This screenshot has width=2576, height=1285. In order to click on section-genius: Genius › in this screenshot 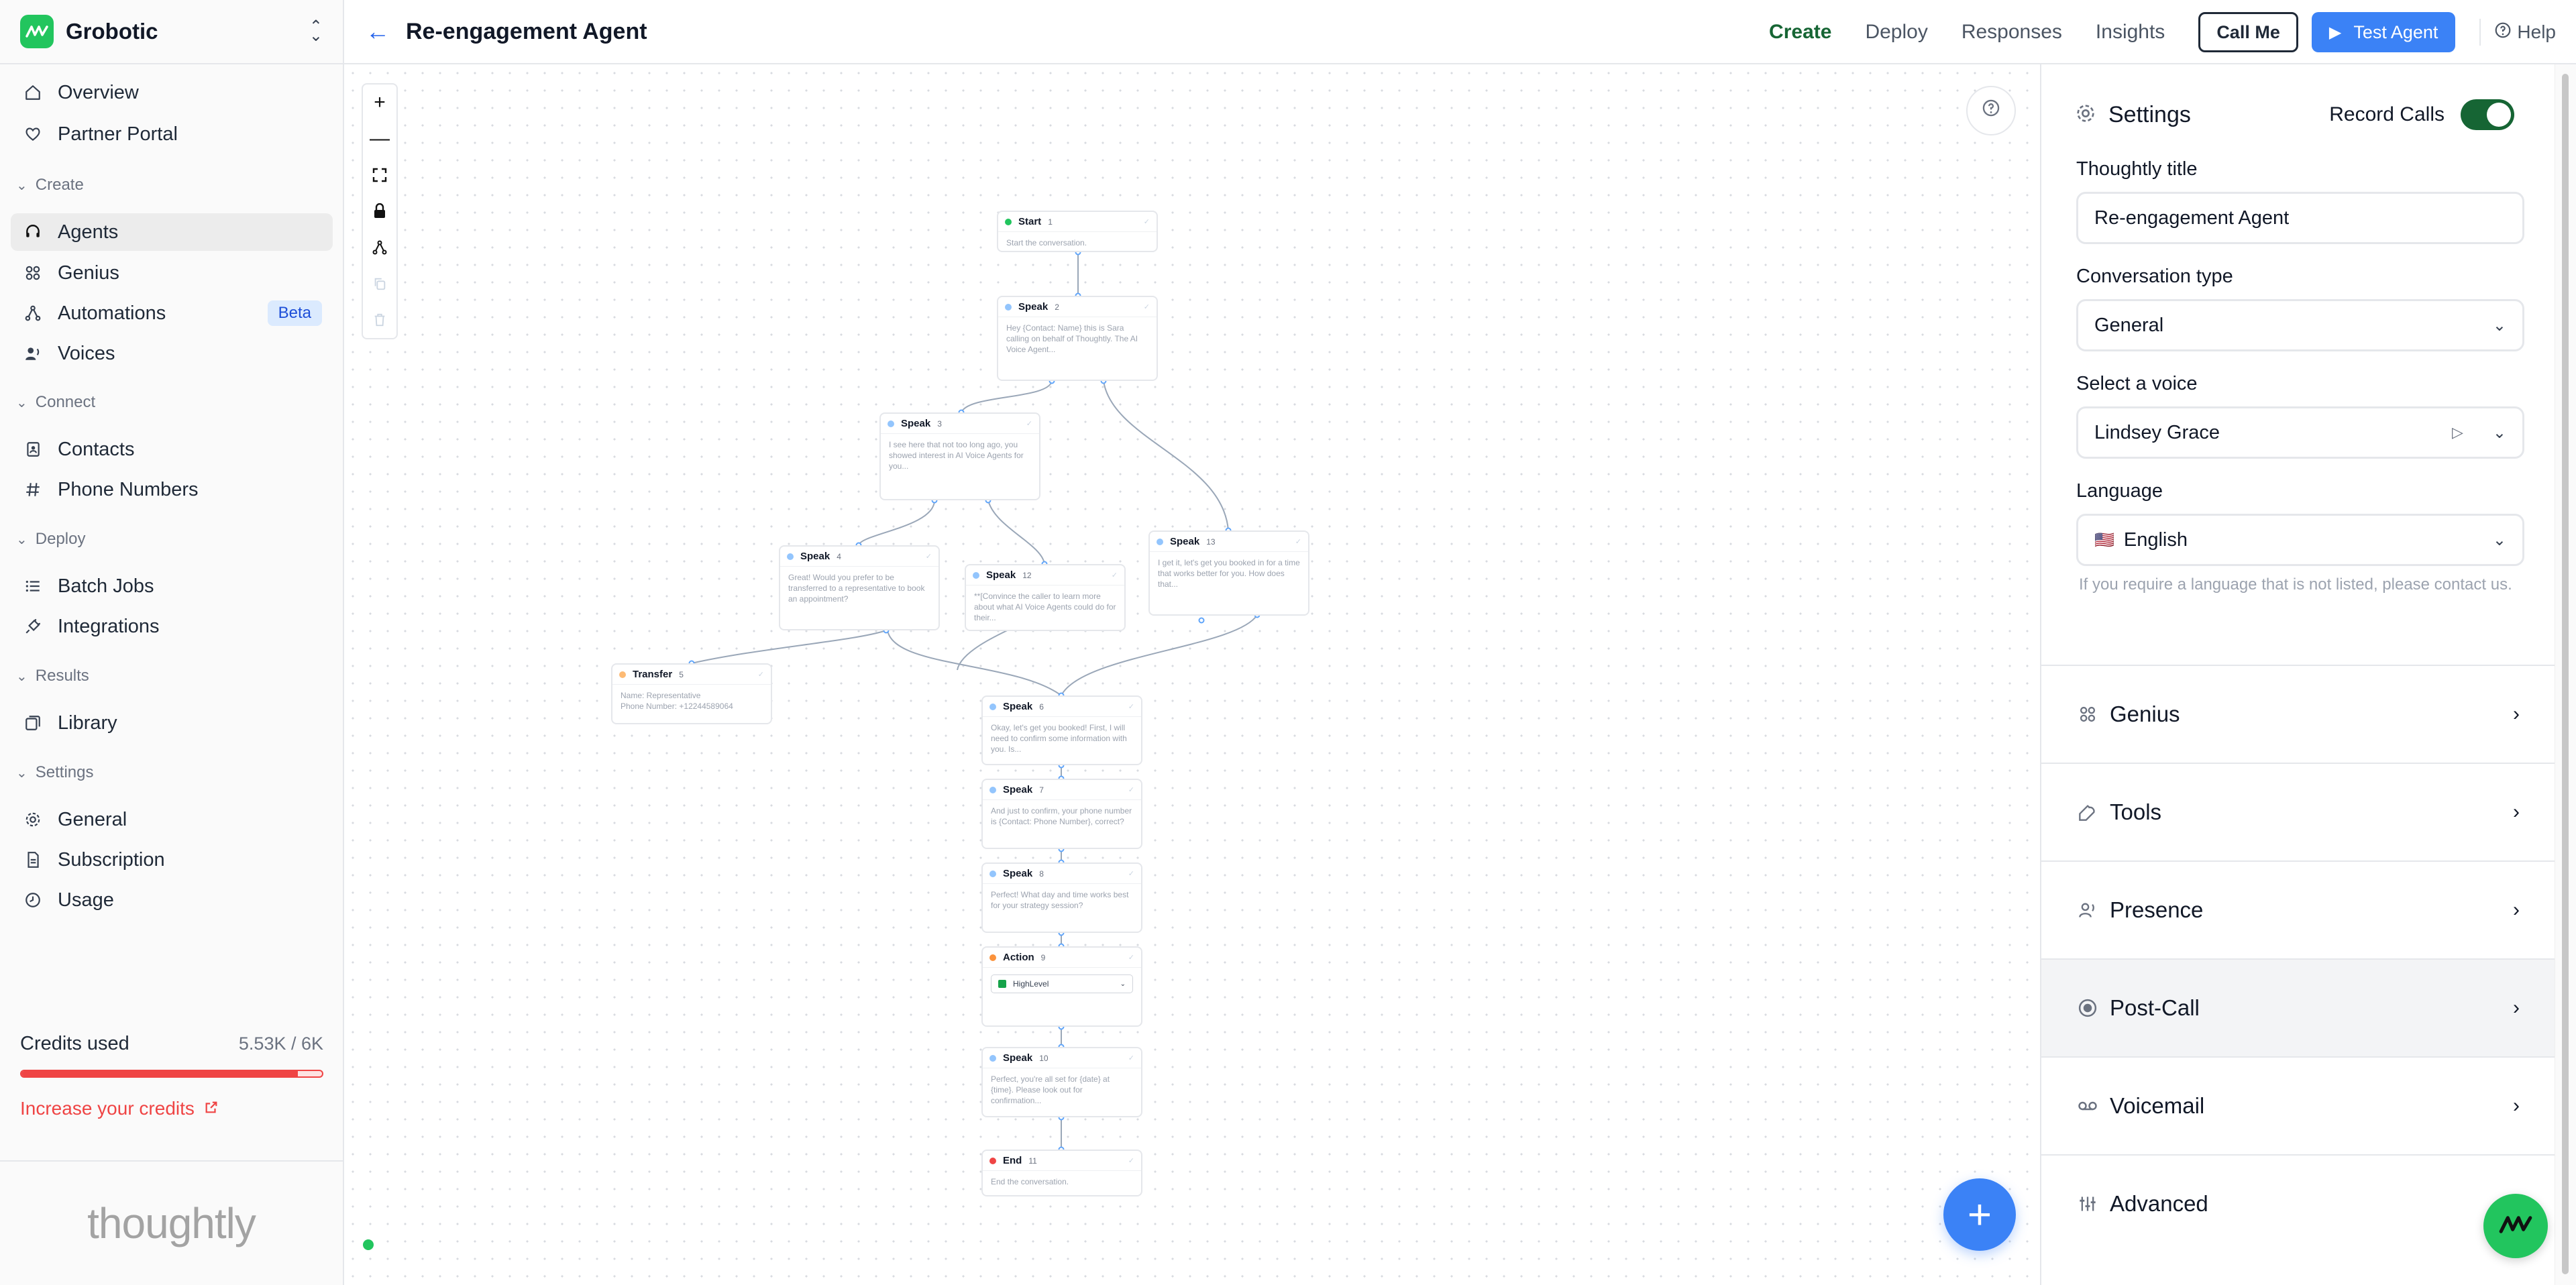, I will do `click(2298, 714)`.